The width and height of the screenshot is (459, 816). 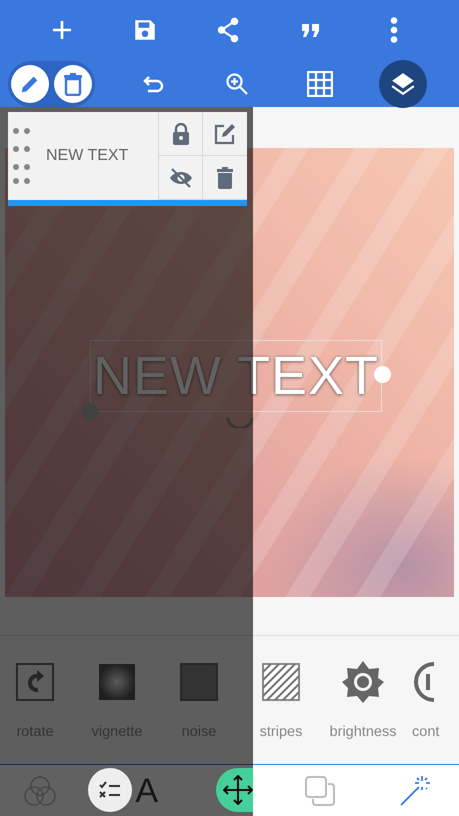 What do you see at coordinates (281, 732) in the screenshot?
I see `tool-label: stripes` at bounding box center [281, 732].